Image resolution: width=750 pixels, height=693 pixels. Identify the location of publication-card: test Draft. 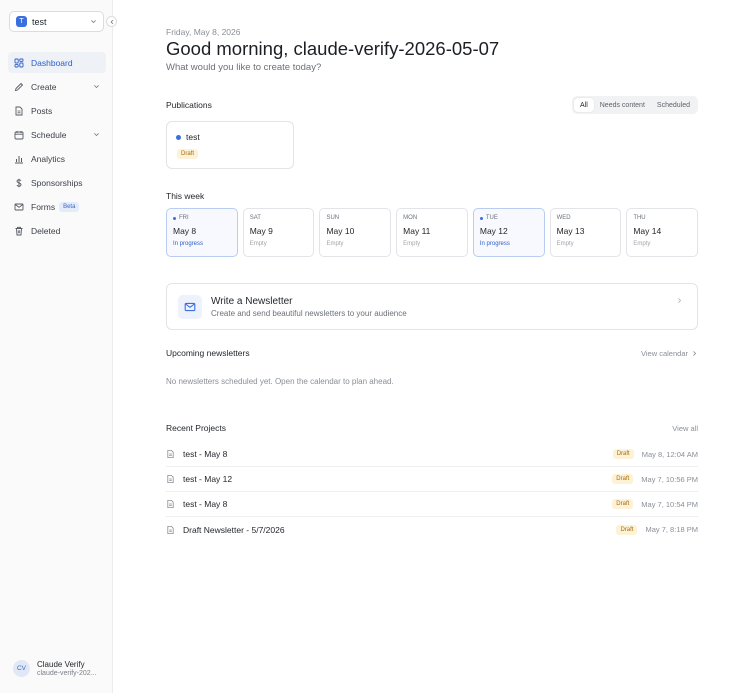
(230, 145).